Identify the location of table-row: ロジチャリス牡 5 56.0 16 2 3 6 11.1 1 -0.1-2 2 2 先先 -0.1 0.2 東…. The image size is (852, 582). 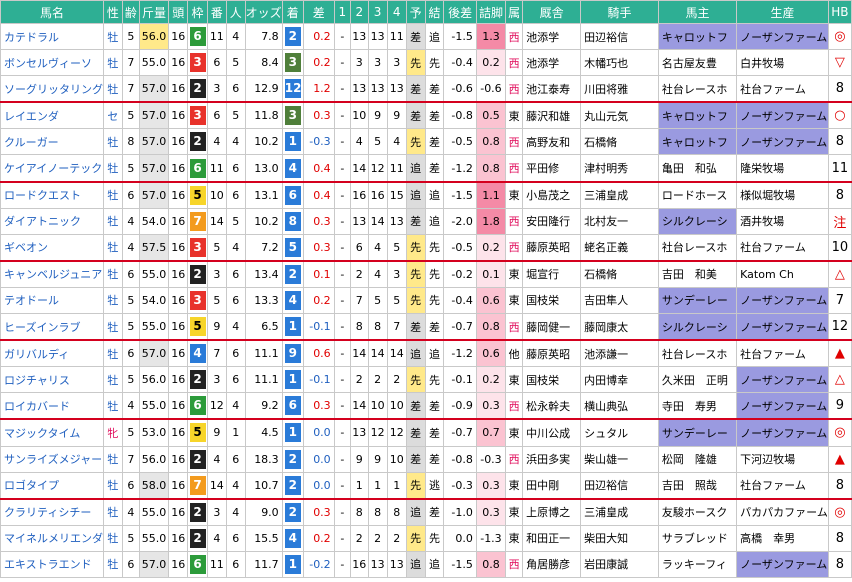
(426, 380).